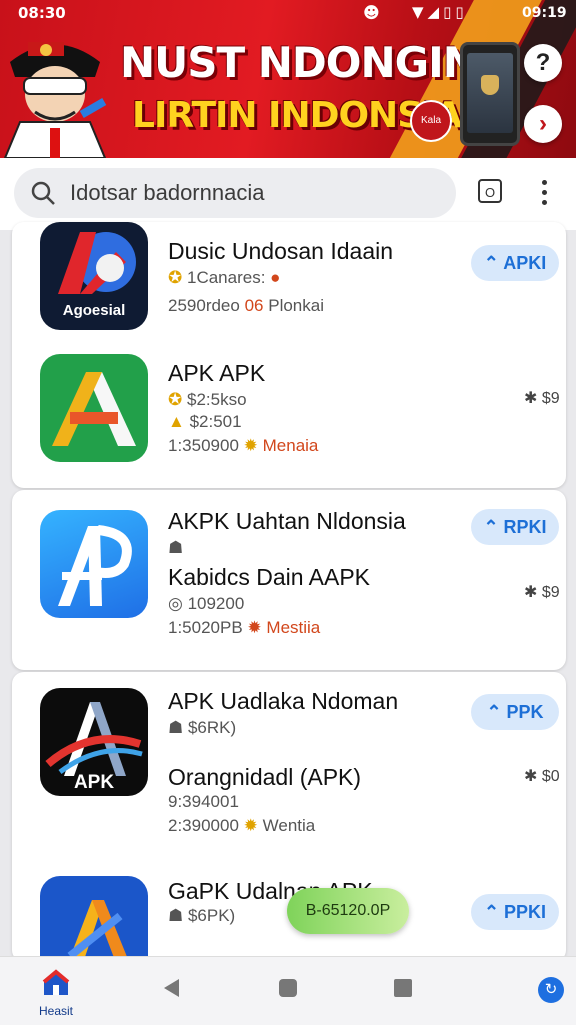 Image resolution: width=576 pixels, height=1025 pixels. What do you see at coordinates (515, 527) in the screenshot?
I see `apk-button: ⌃ RPKI` at bounding box center [515, 527].